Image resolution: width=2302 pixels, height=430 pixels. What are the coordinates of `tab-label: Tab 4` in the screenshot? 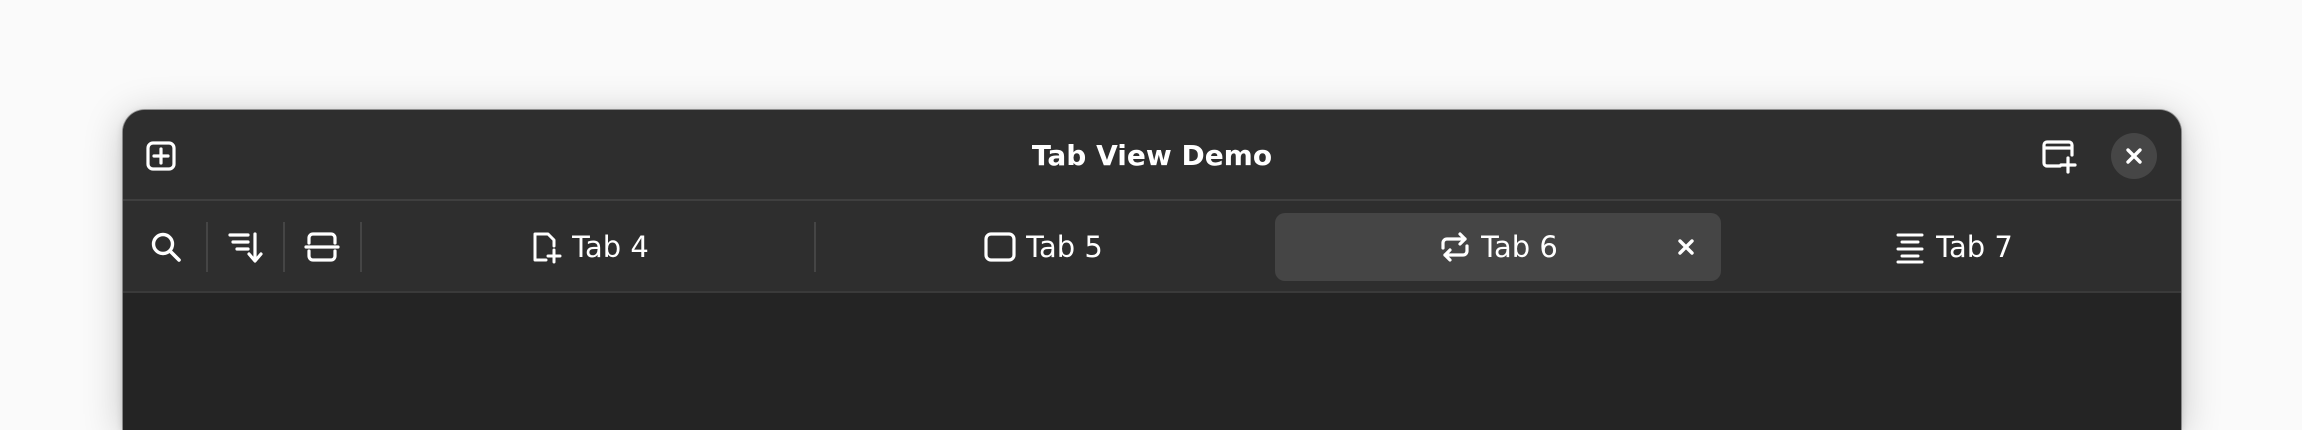 It's located at (610, 247).